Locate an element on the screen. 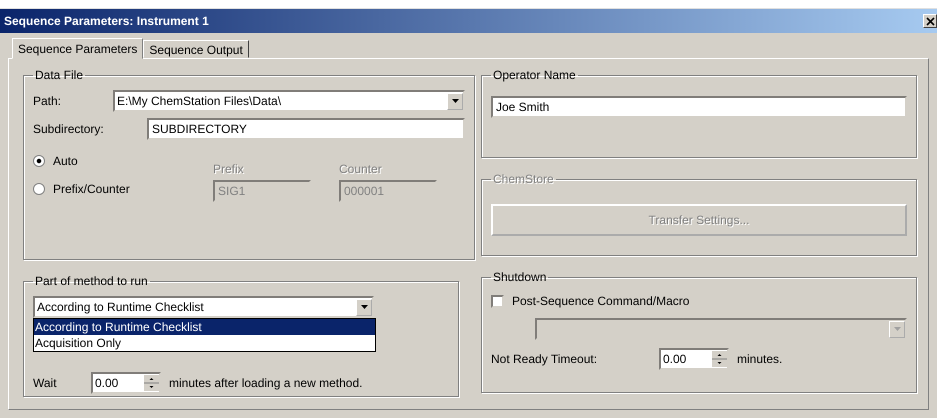 The width and height of the screenshot is (937, 418). field-suffix: minutes. is located at coordinates (759, 359).